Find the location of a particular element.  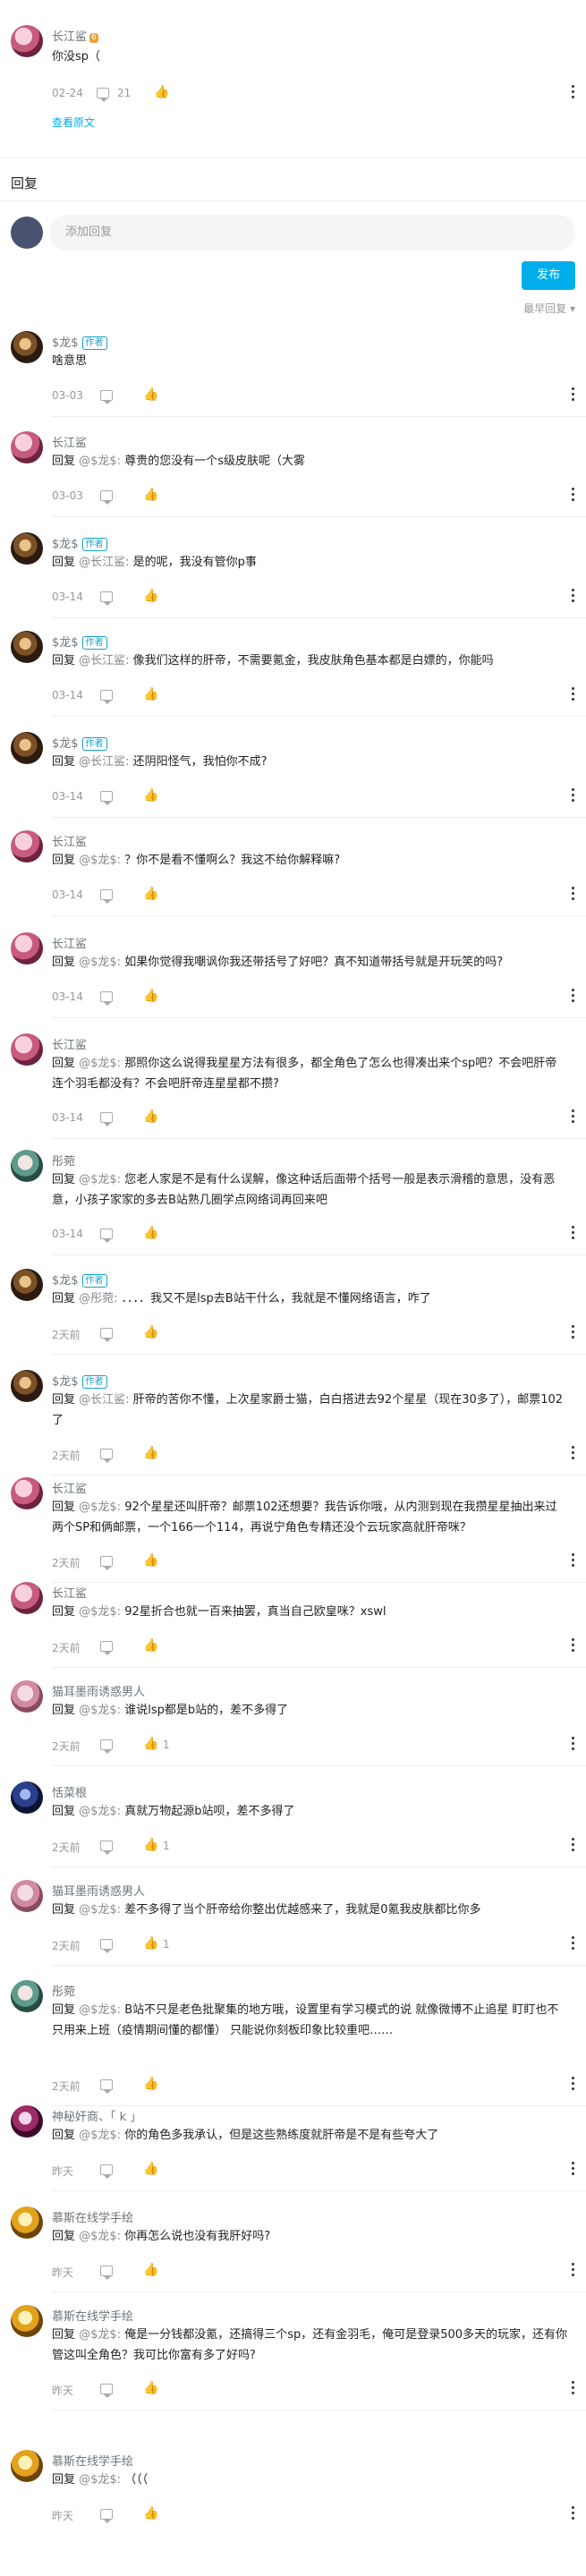

view-original-link: 查看原文 is located at coordinates (73, 122).